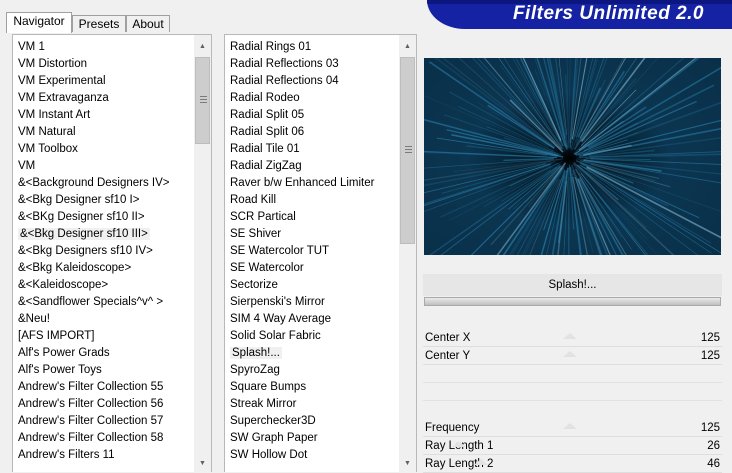 The image size is (732, 473). I want to click on category-item: &<Bkg Designers sf10 IV>, so click(103, 251).